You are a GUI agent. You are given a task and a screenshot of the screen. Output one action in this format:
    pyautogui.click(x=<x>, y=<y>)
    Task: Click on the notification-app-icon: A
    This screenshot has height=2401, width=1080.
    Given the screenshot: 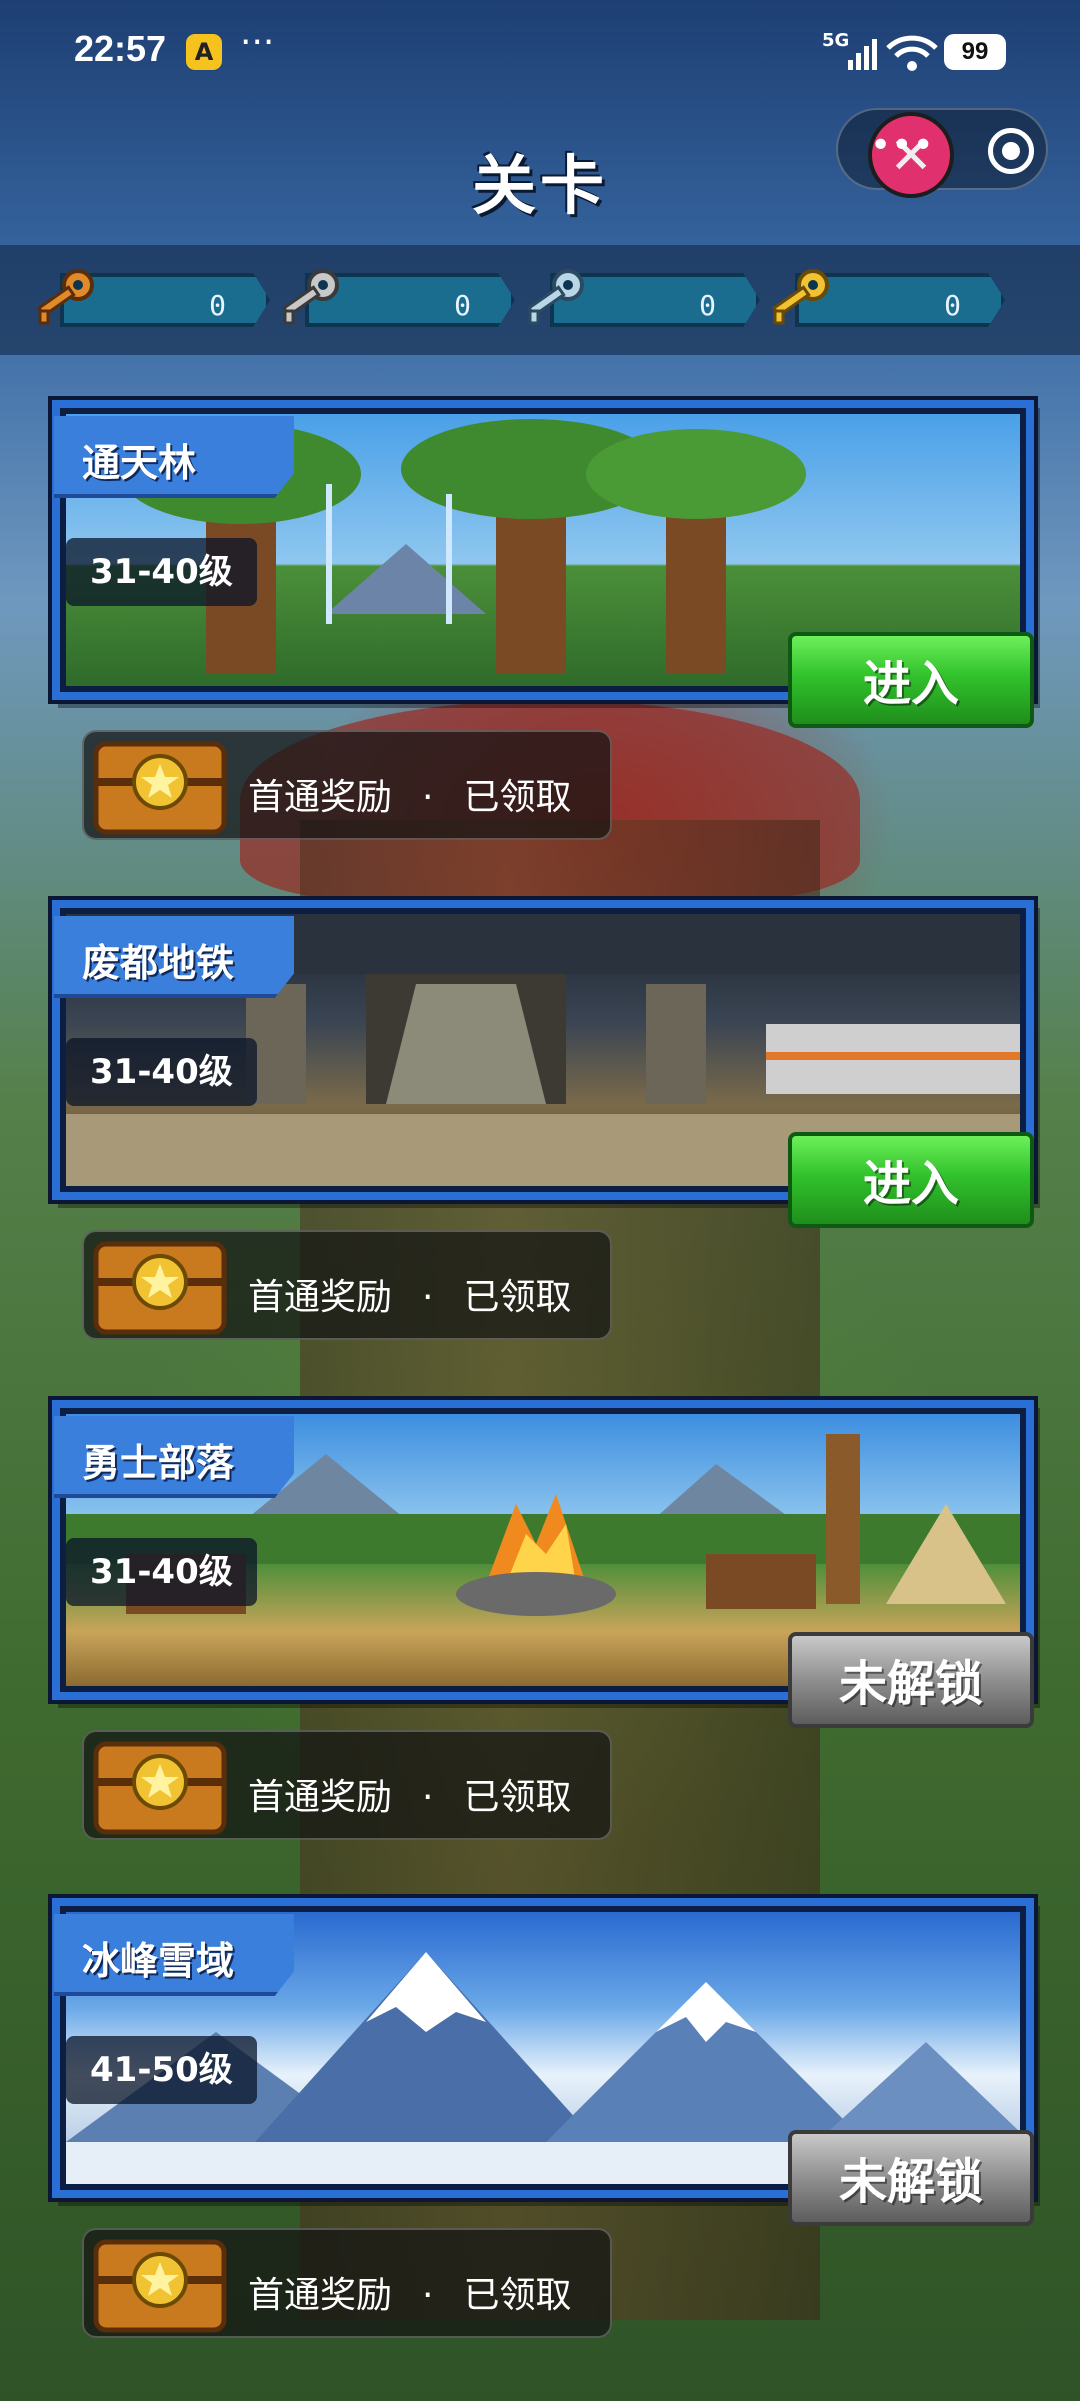 What is the action you would take?
    pyautogui.click(x=204, y=52)
    